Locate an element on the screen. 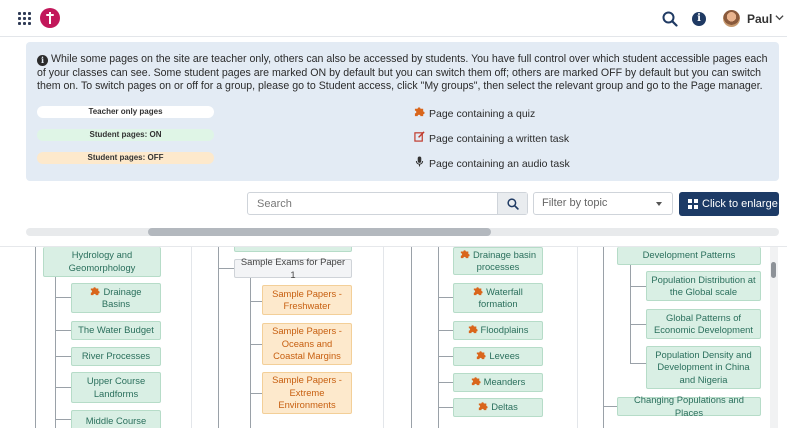 The height and width of the screenshot is (428, 787). tree-node-label: Levees is located at coordinates (504, 356).